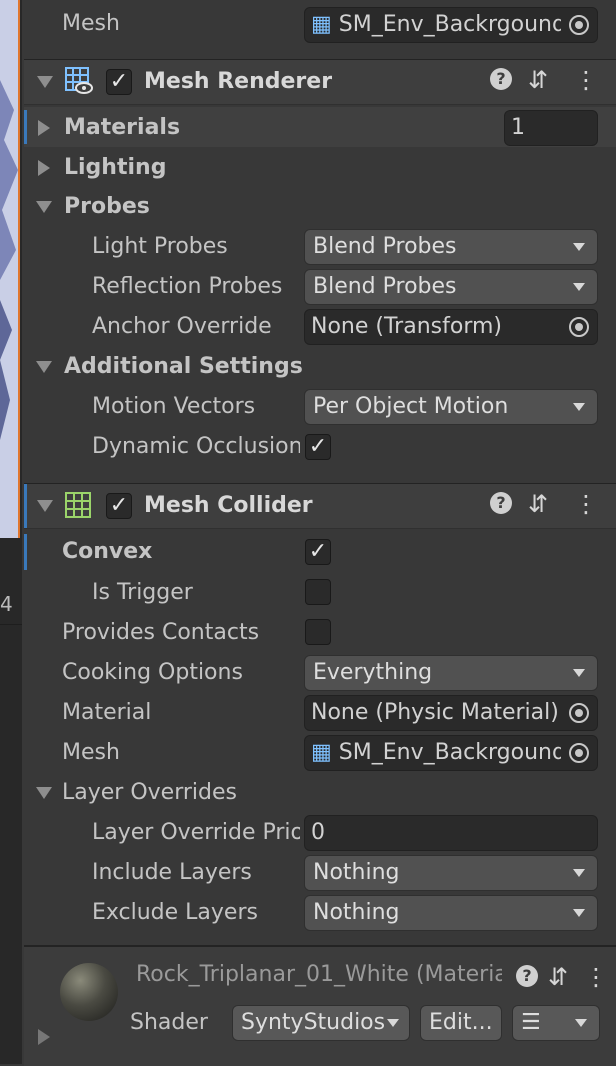  What do you see at coordinates (174, 406) in the screenshot?
I see `motion-vectors-label: Motion Vectors` at bounding box center [174, 406].